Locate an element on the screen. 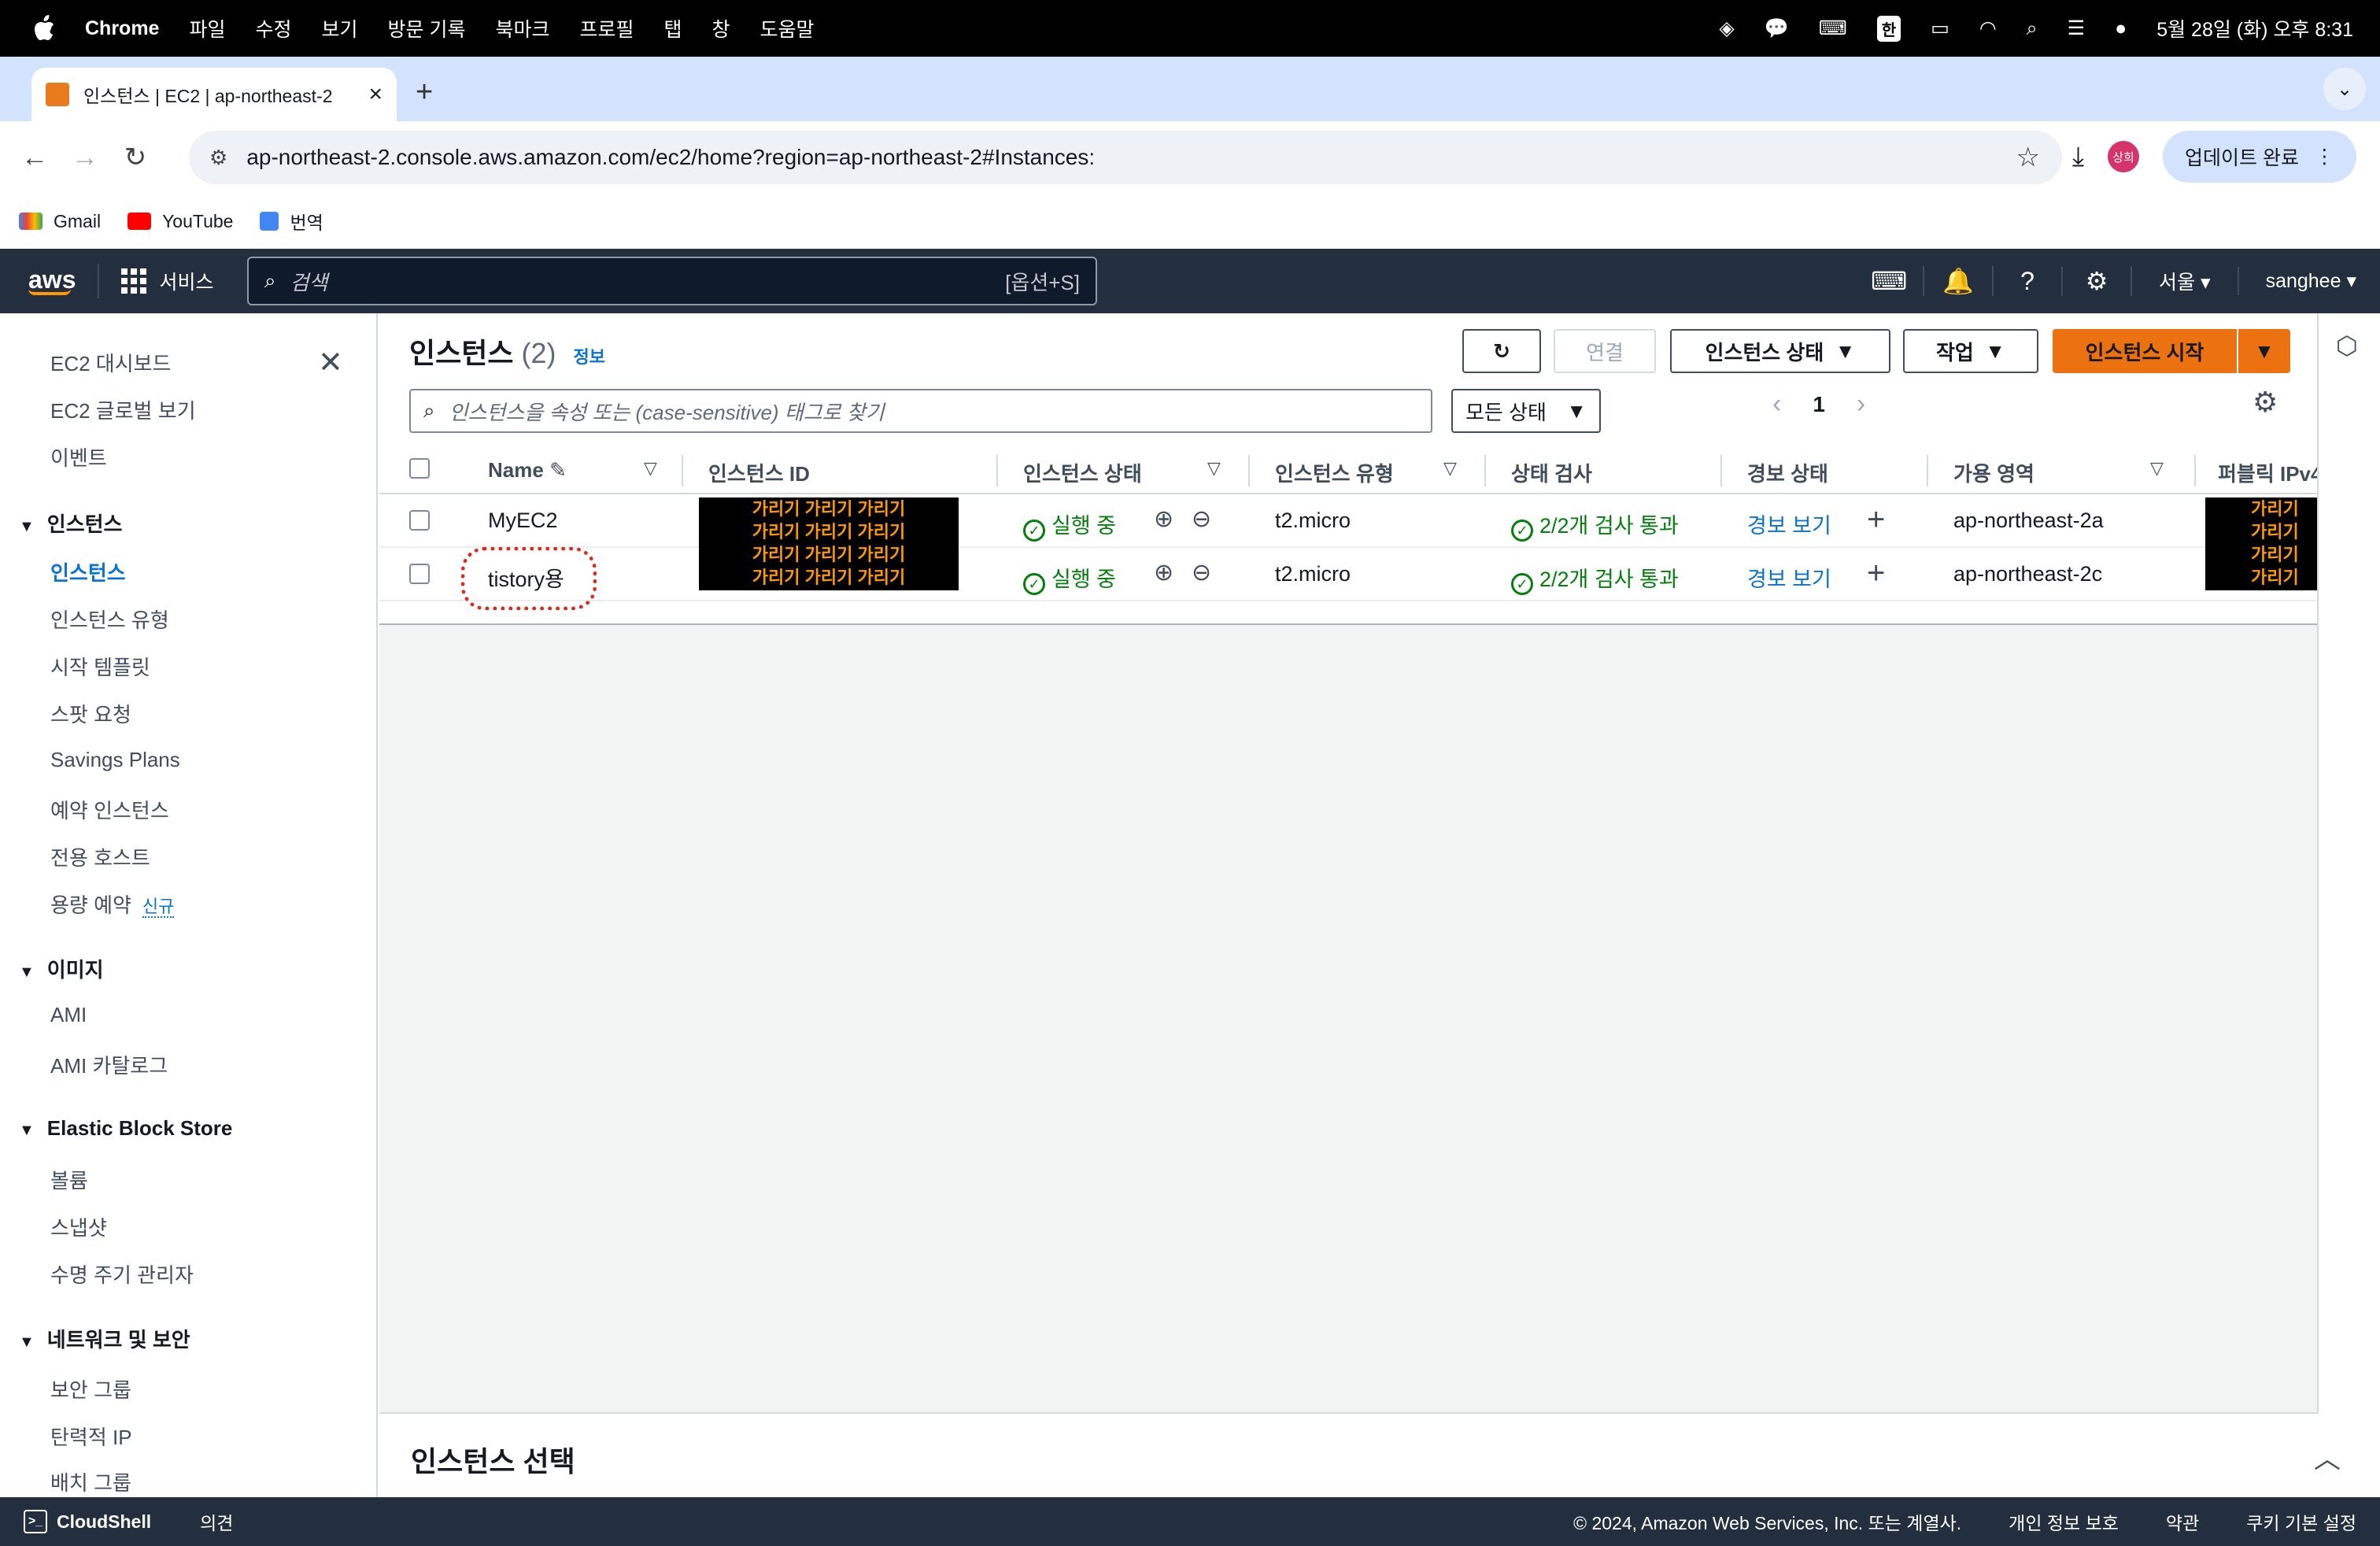 This screenshot has height=1546, width=2380. menu-view: 보기 is located at coordinates (340, 28).